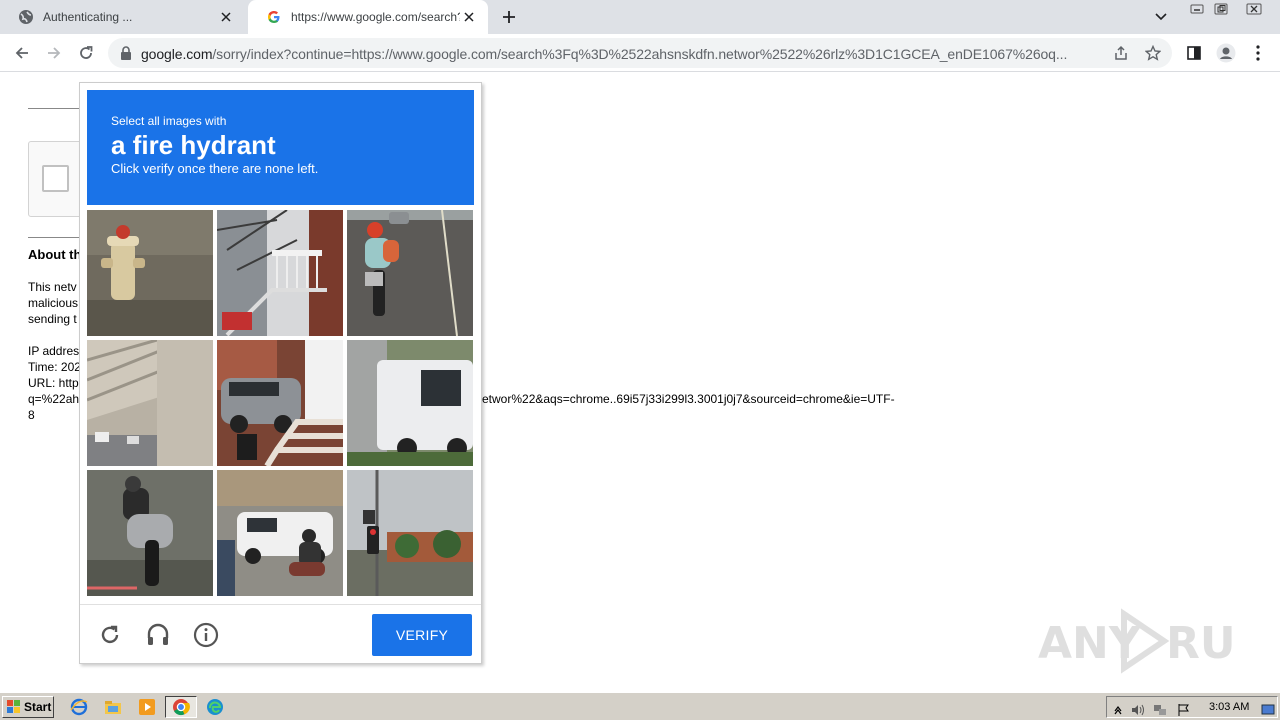 This screenshot has height=720, width=1280. I want to click on folder-icon, so click(113, 707).